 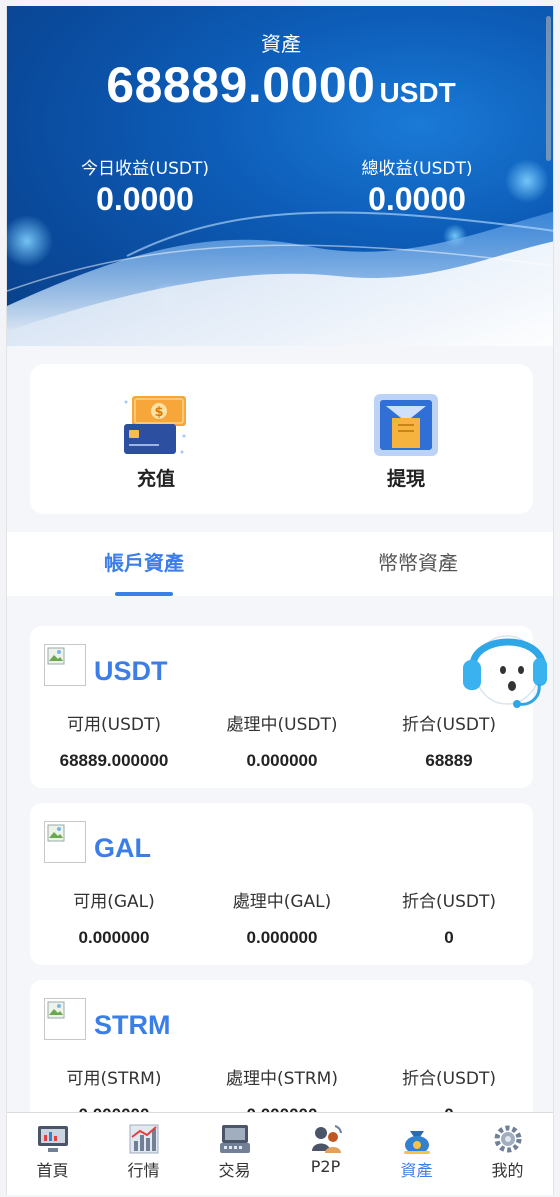 I want to click on today-income-label: 今日收益(USDT), so click(x=145, y=169).